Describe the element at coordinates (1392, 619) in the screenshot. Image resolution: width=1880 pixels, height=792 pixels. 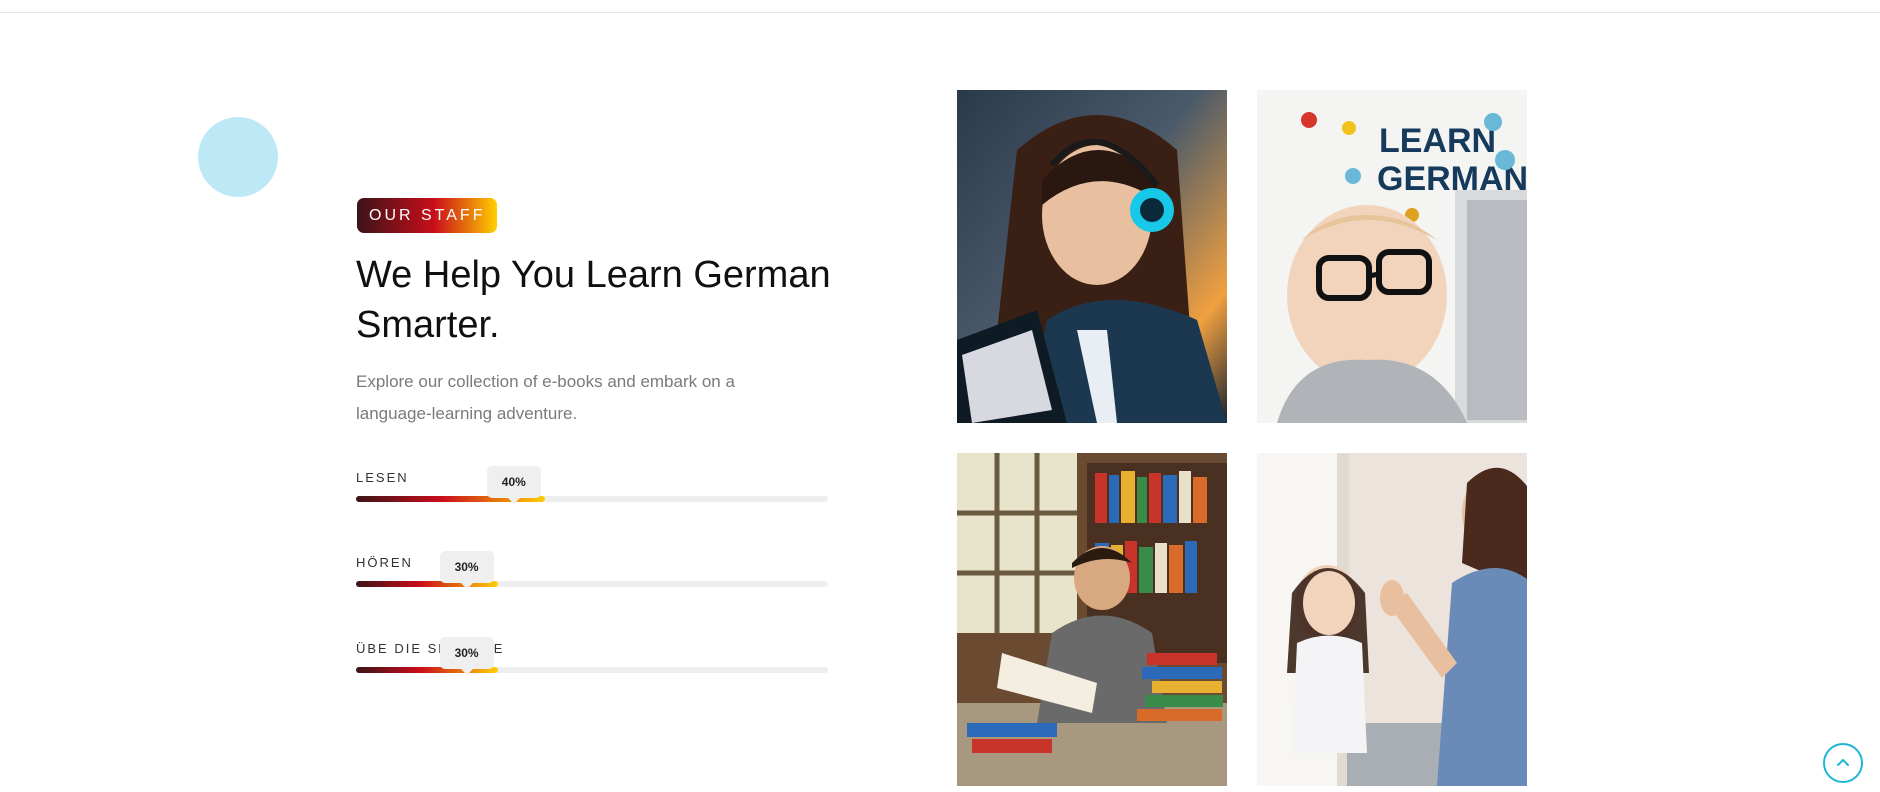
I see `girl-and-teacher-image` at that location.